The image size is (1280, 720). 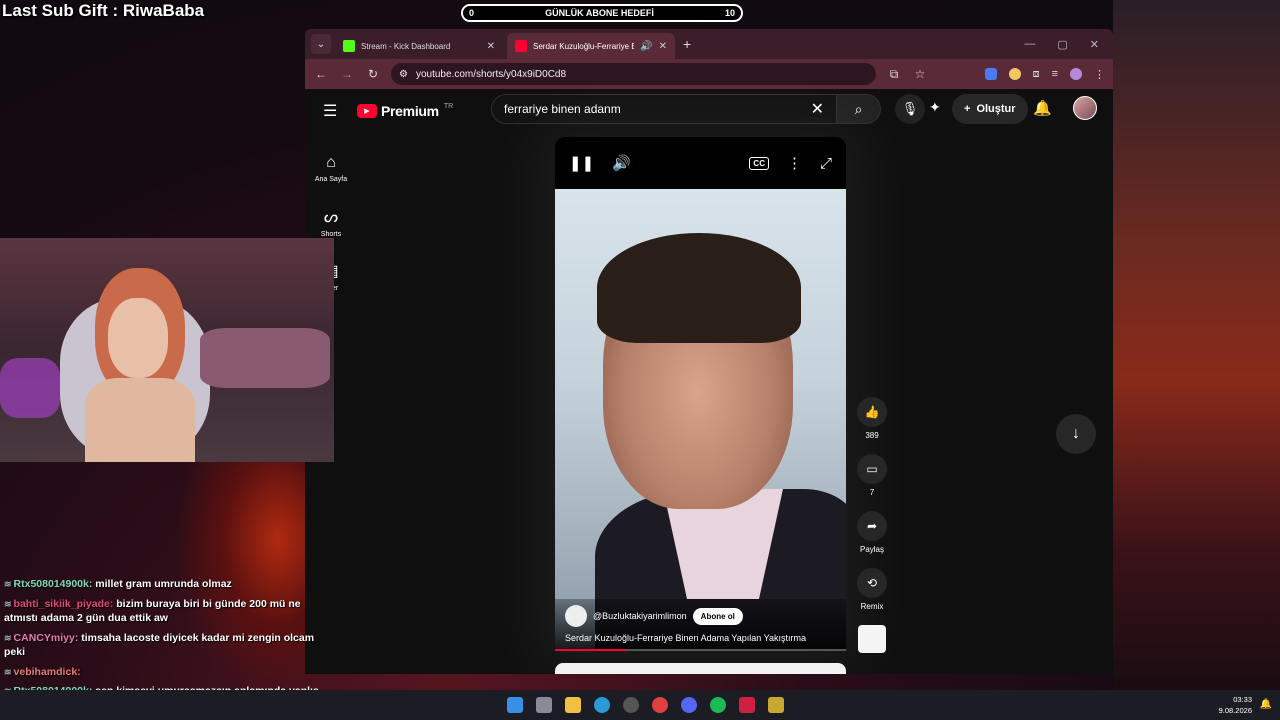 What do you see at coordinates (1076, 434) in the screenshot?
I see `next-video-button: ↓` at bounding box center [1076, 434].